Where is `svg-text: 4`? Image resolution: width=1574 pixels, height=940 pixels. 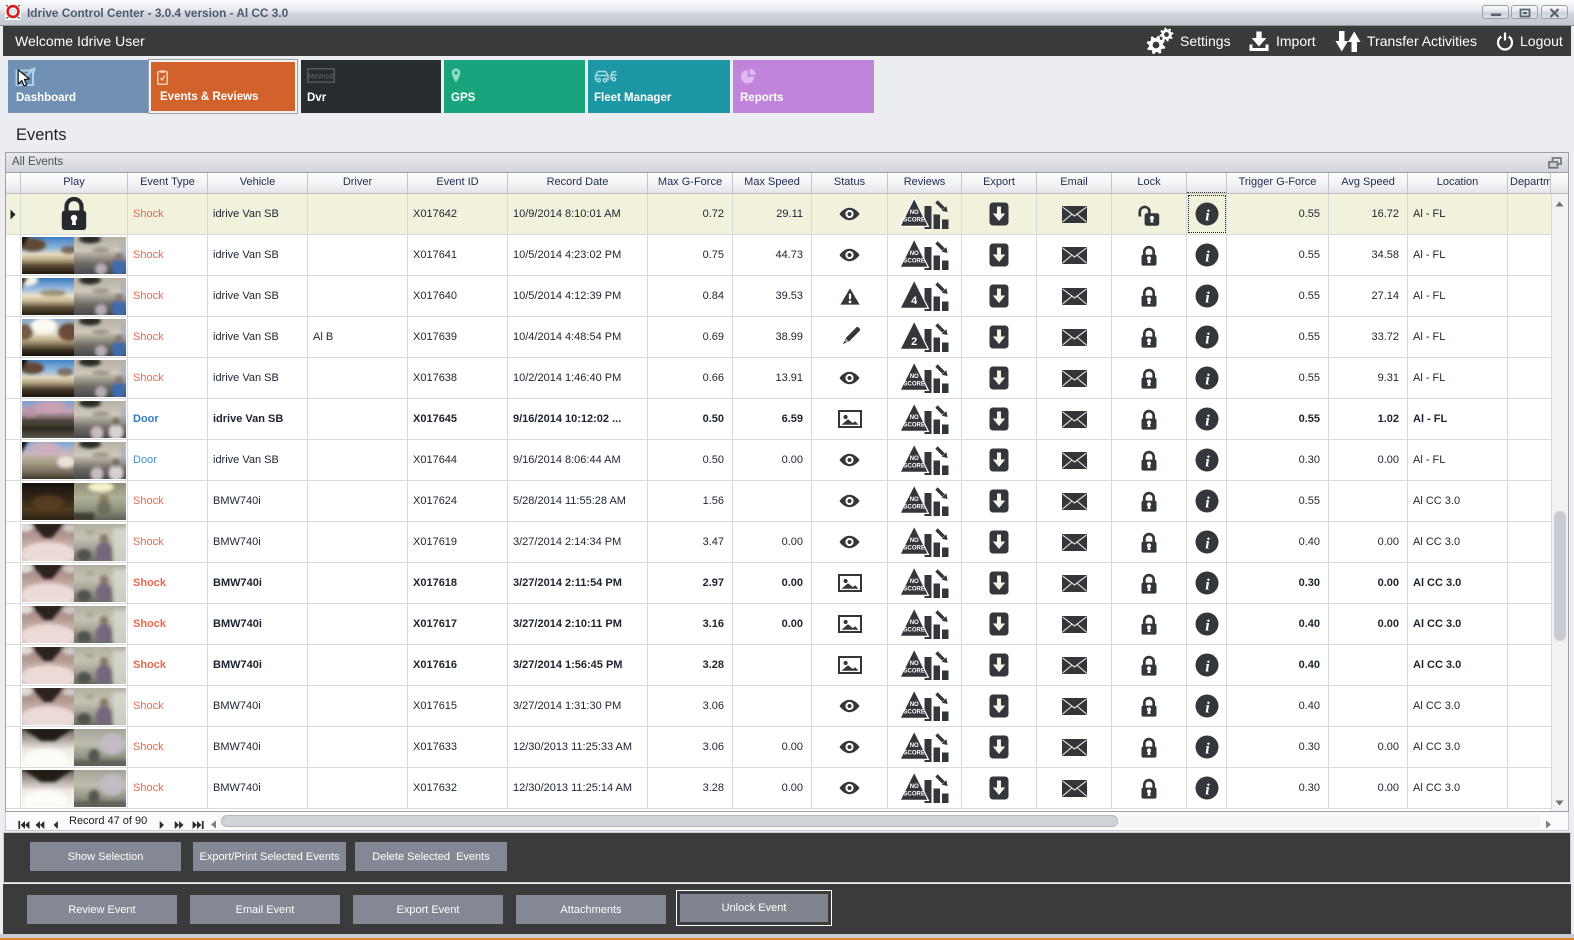 svg-text: 4 is located at coordinates (914, 301).